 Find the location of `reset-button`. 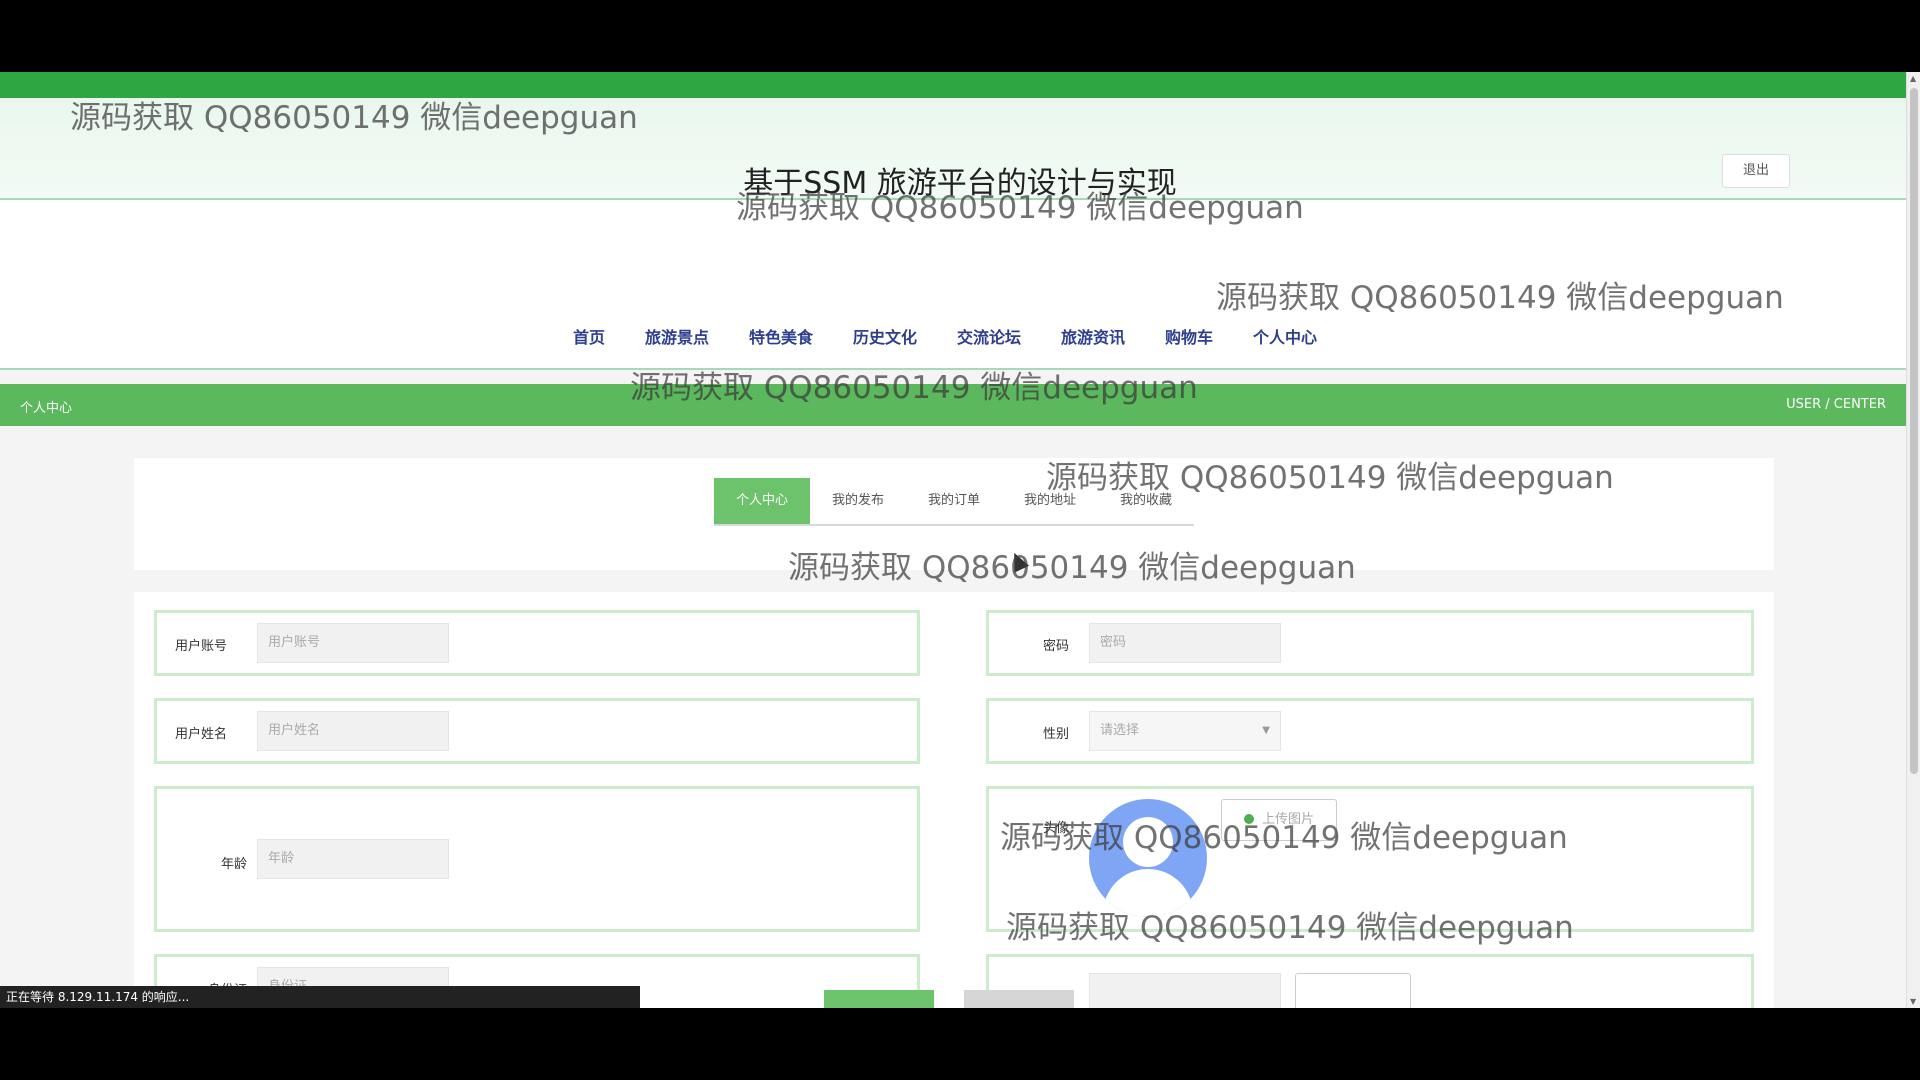

reset-button is located at coordinates (1019, 999).